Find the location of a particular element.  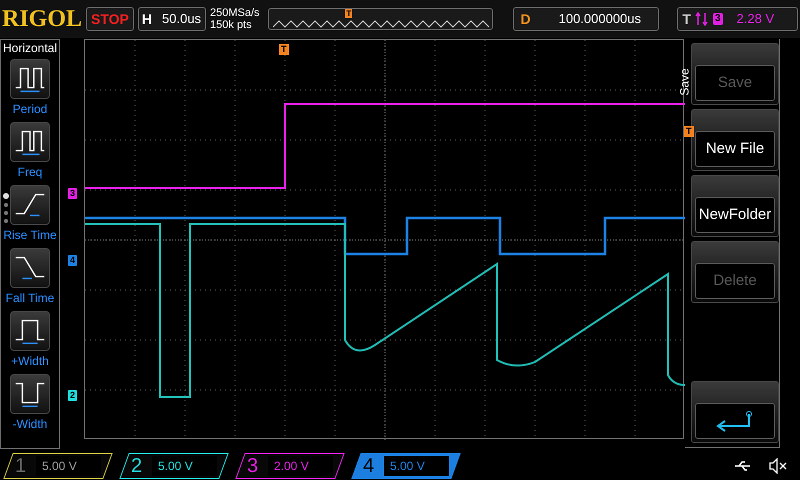

timebase-value: 50.0us is located at coordinates (182, 19).